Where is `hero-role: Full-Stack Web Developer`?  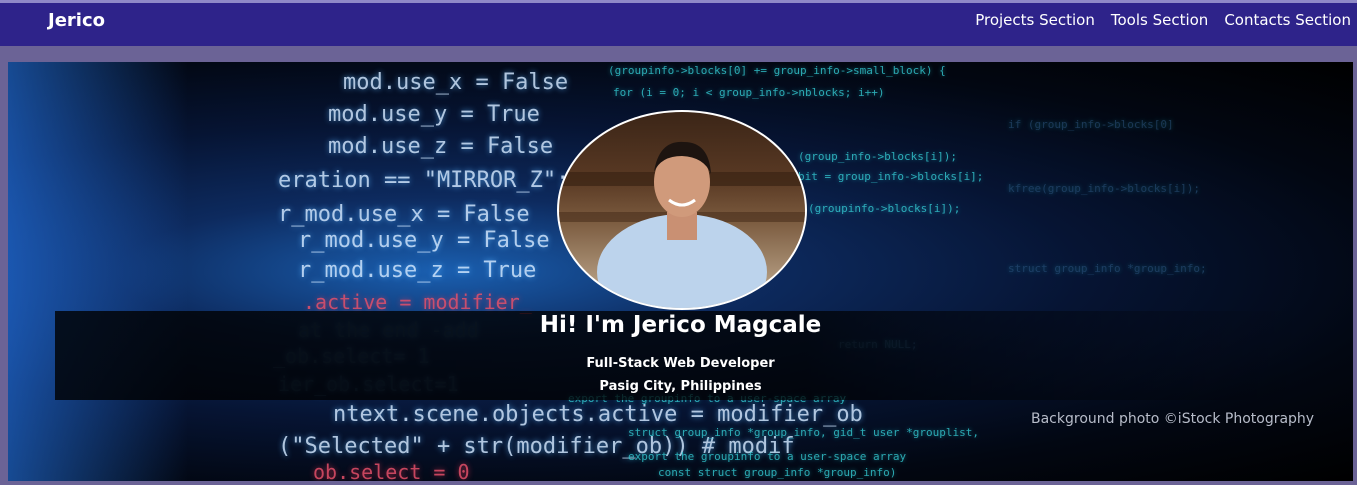 hero-role: Full-Stack Web Developer is located at coordinates (680, 363).